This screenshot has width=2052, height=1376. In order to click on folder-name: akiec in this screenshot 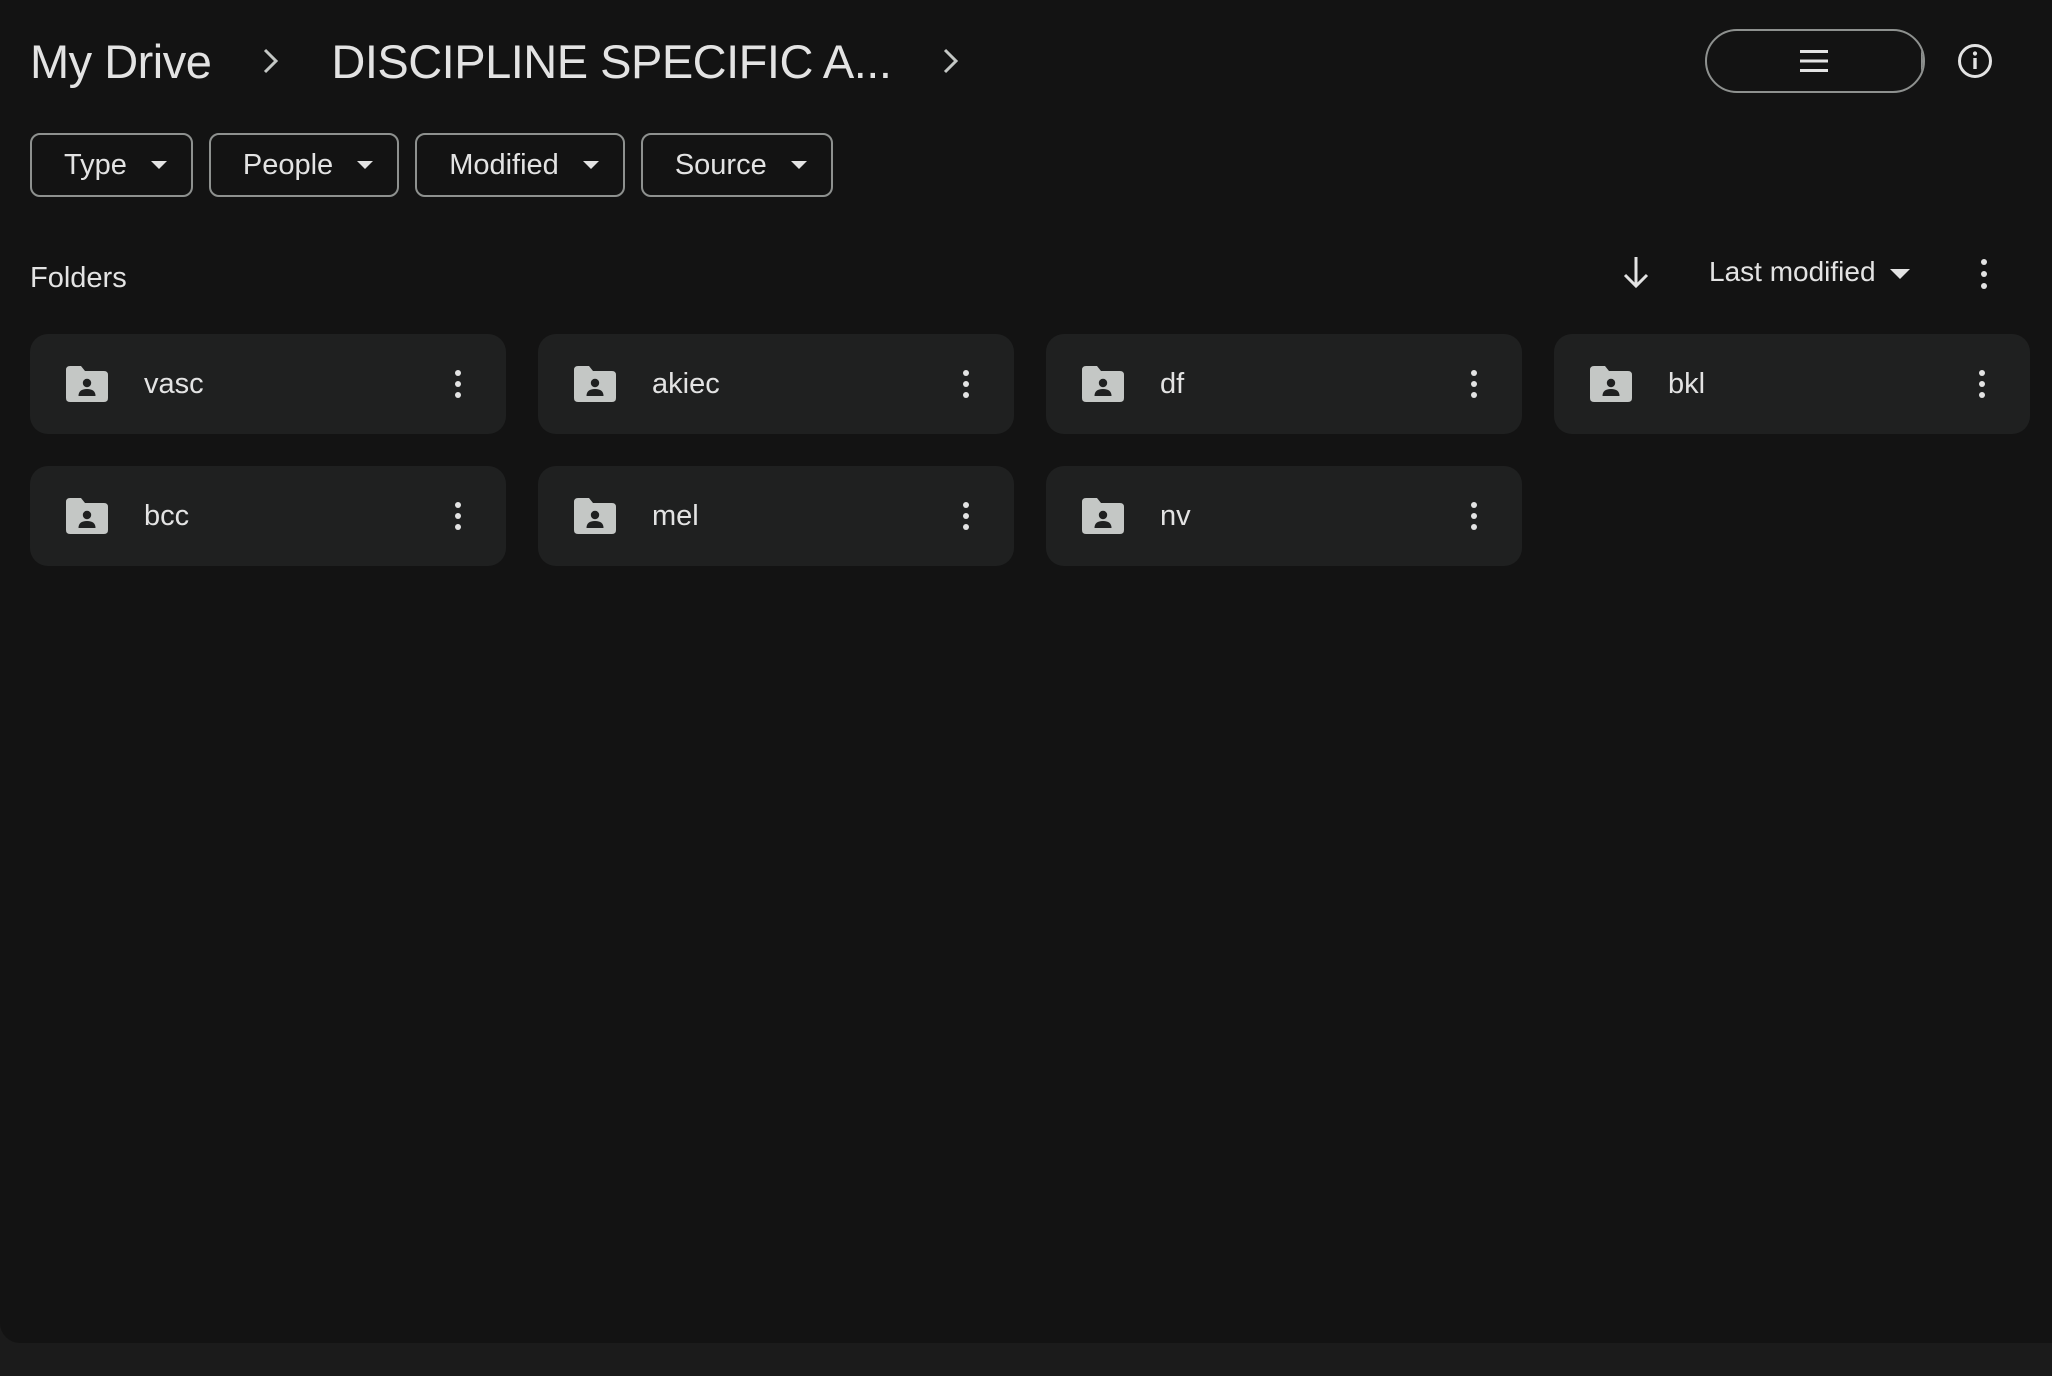, I will do `click(686, 383)`.